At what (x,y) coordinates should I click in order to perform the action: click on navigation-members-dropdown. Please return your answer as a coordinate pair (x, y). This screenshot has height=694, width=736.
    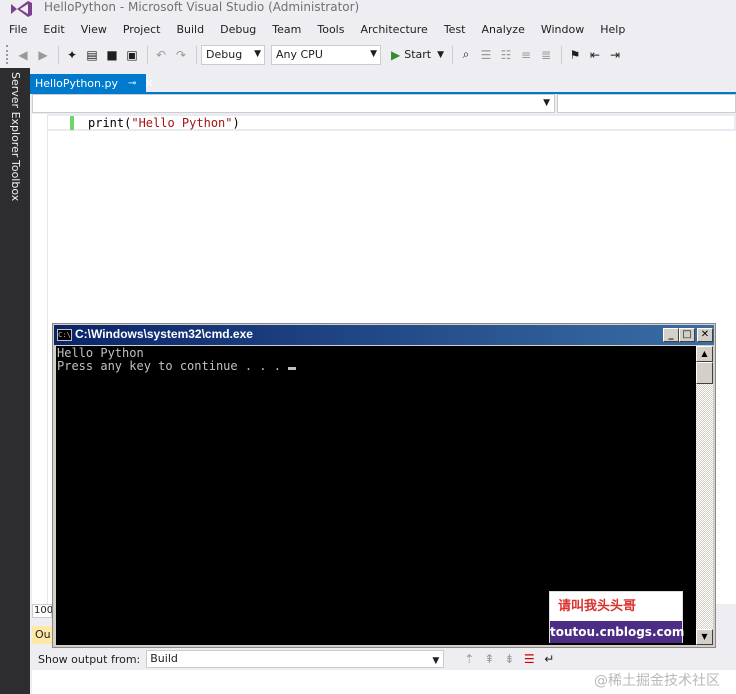
    Looking at the image, I should click on (646, 103).